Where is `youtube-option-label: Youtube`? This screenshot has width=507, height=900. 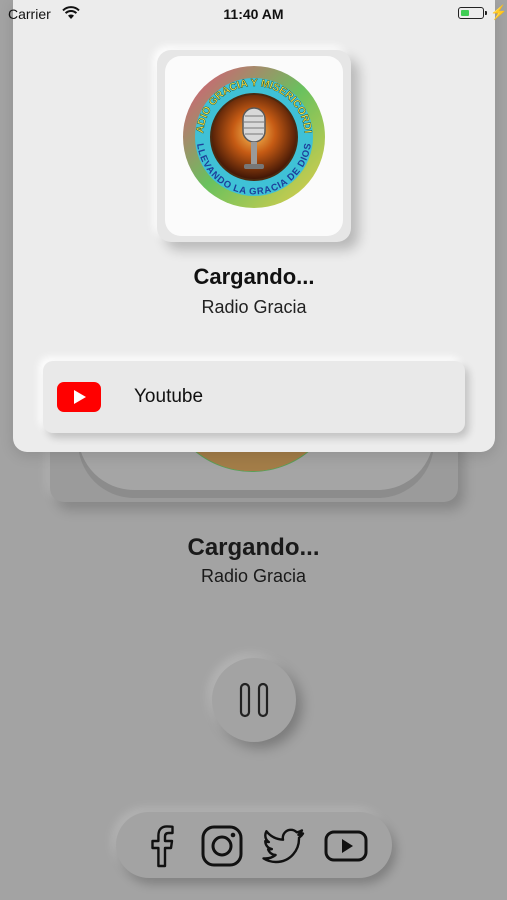
youtube-option-label: Youtube is located at coordinates (169, 396).